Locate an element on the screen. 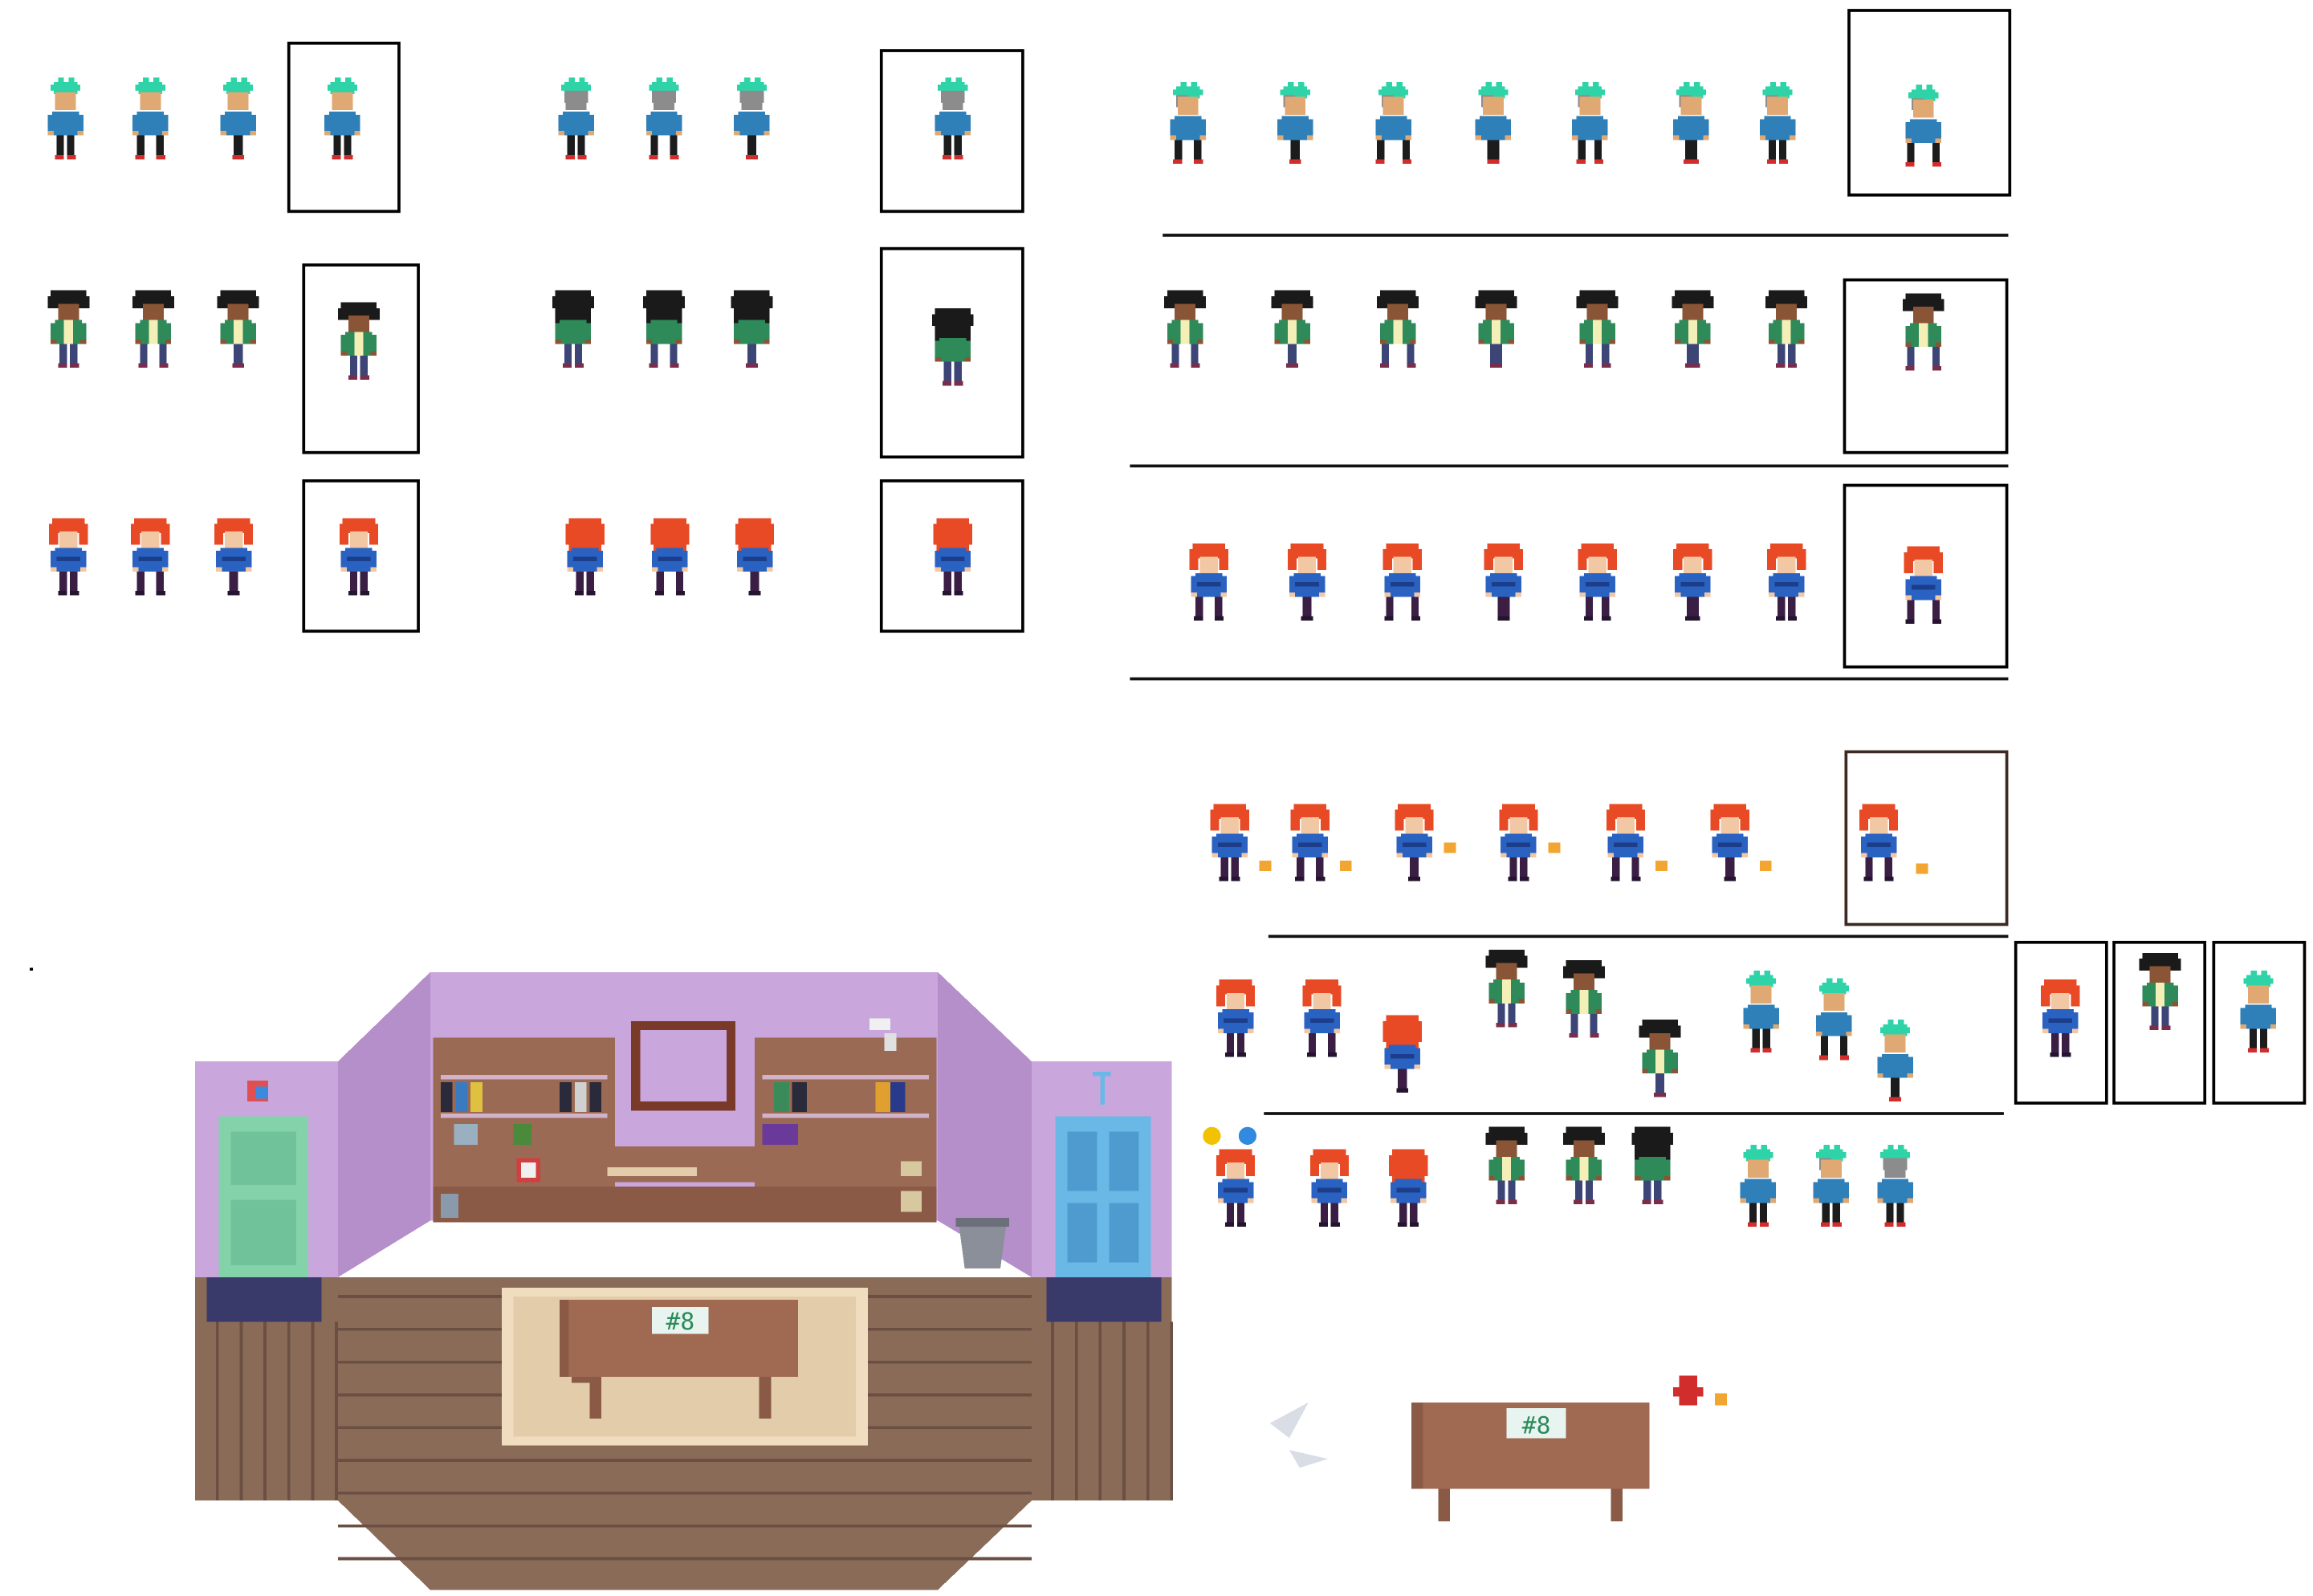  stray-pixel is located at coordinates (31, 969).